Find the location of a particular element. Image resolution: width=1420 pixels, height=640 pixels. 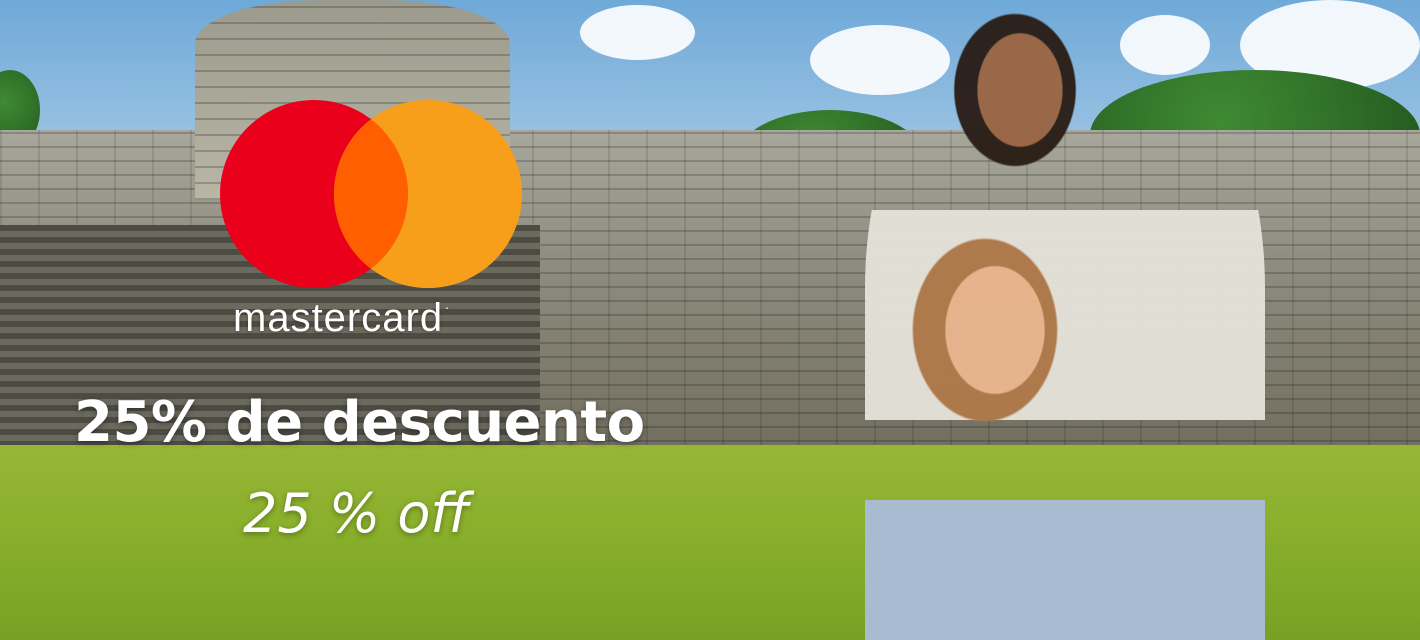

cloud is located at coordinates (637, 32).